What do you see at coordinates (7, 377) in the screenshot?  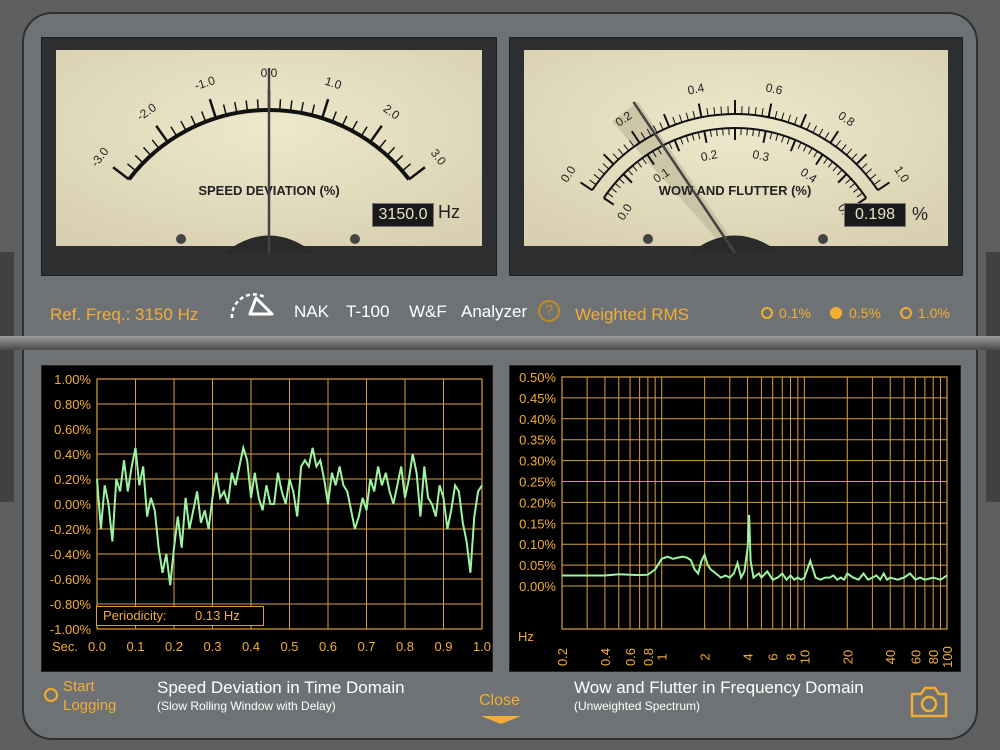 I see `left-side-tab` at bounding box center [7, 377].